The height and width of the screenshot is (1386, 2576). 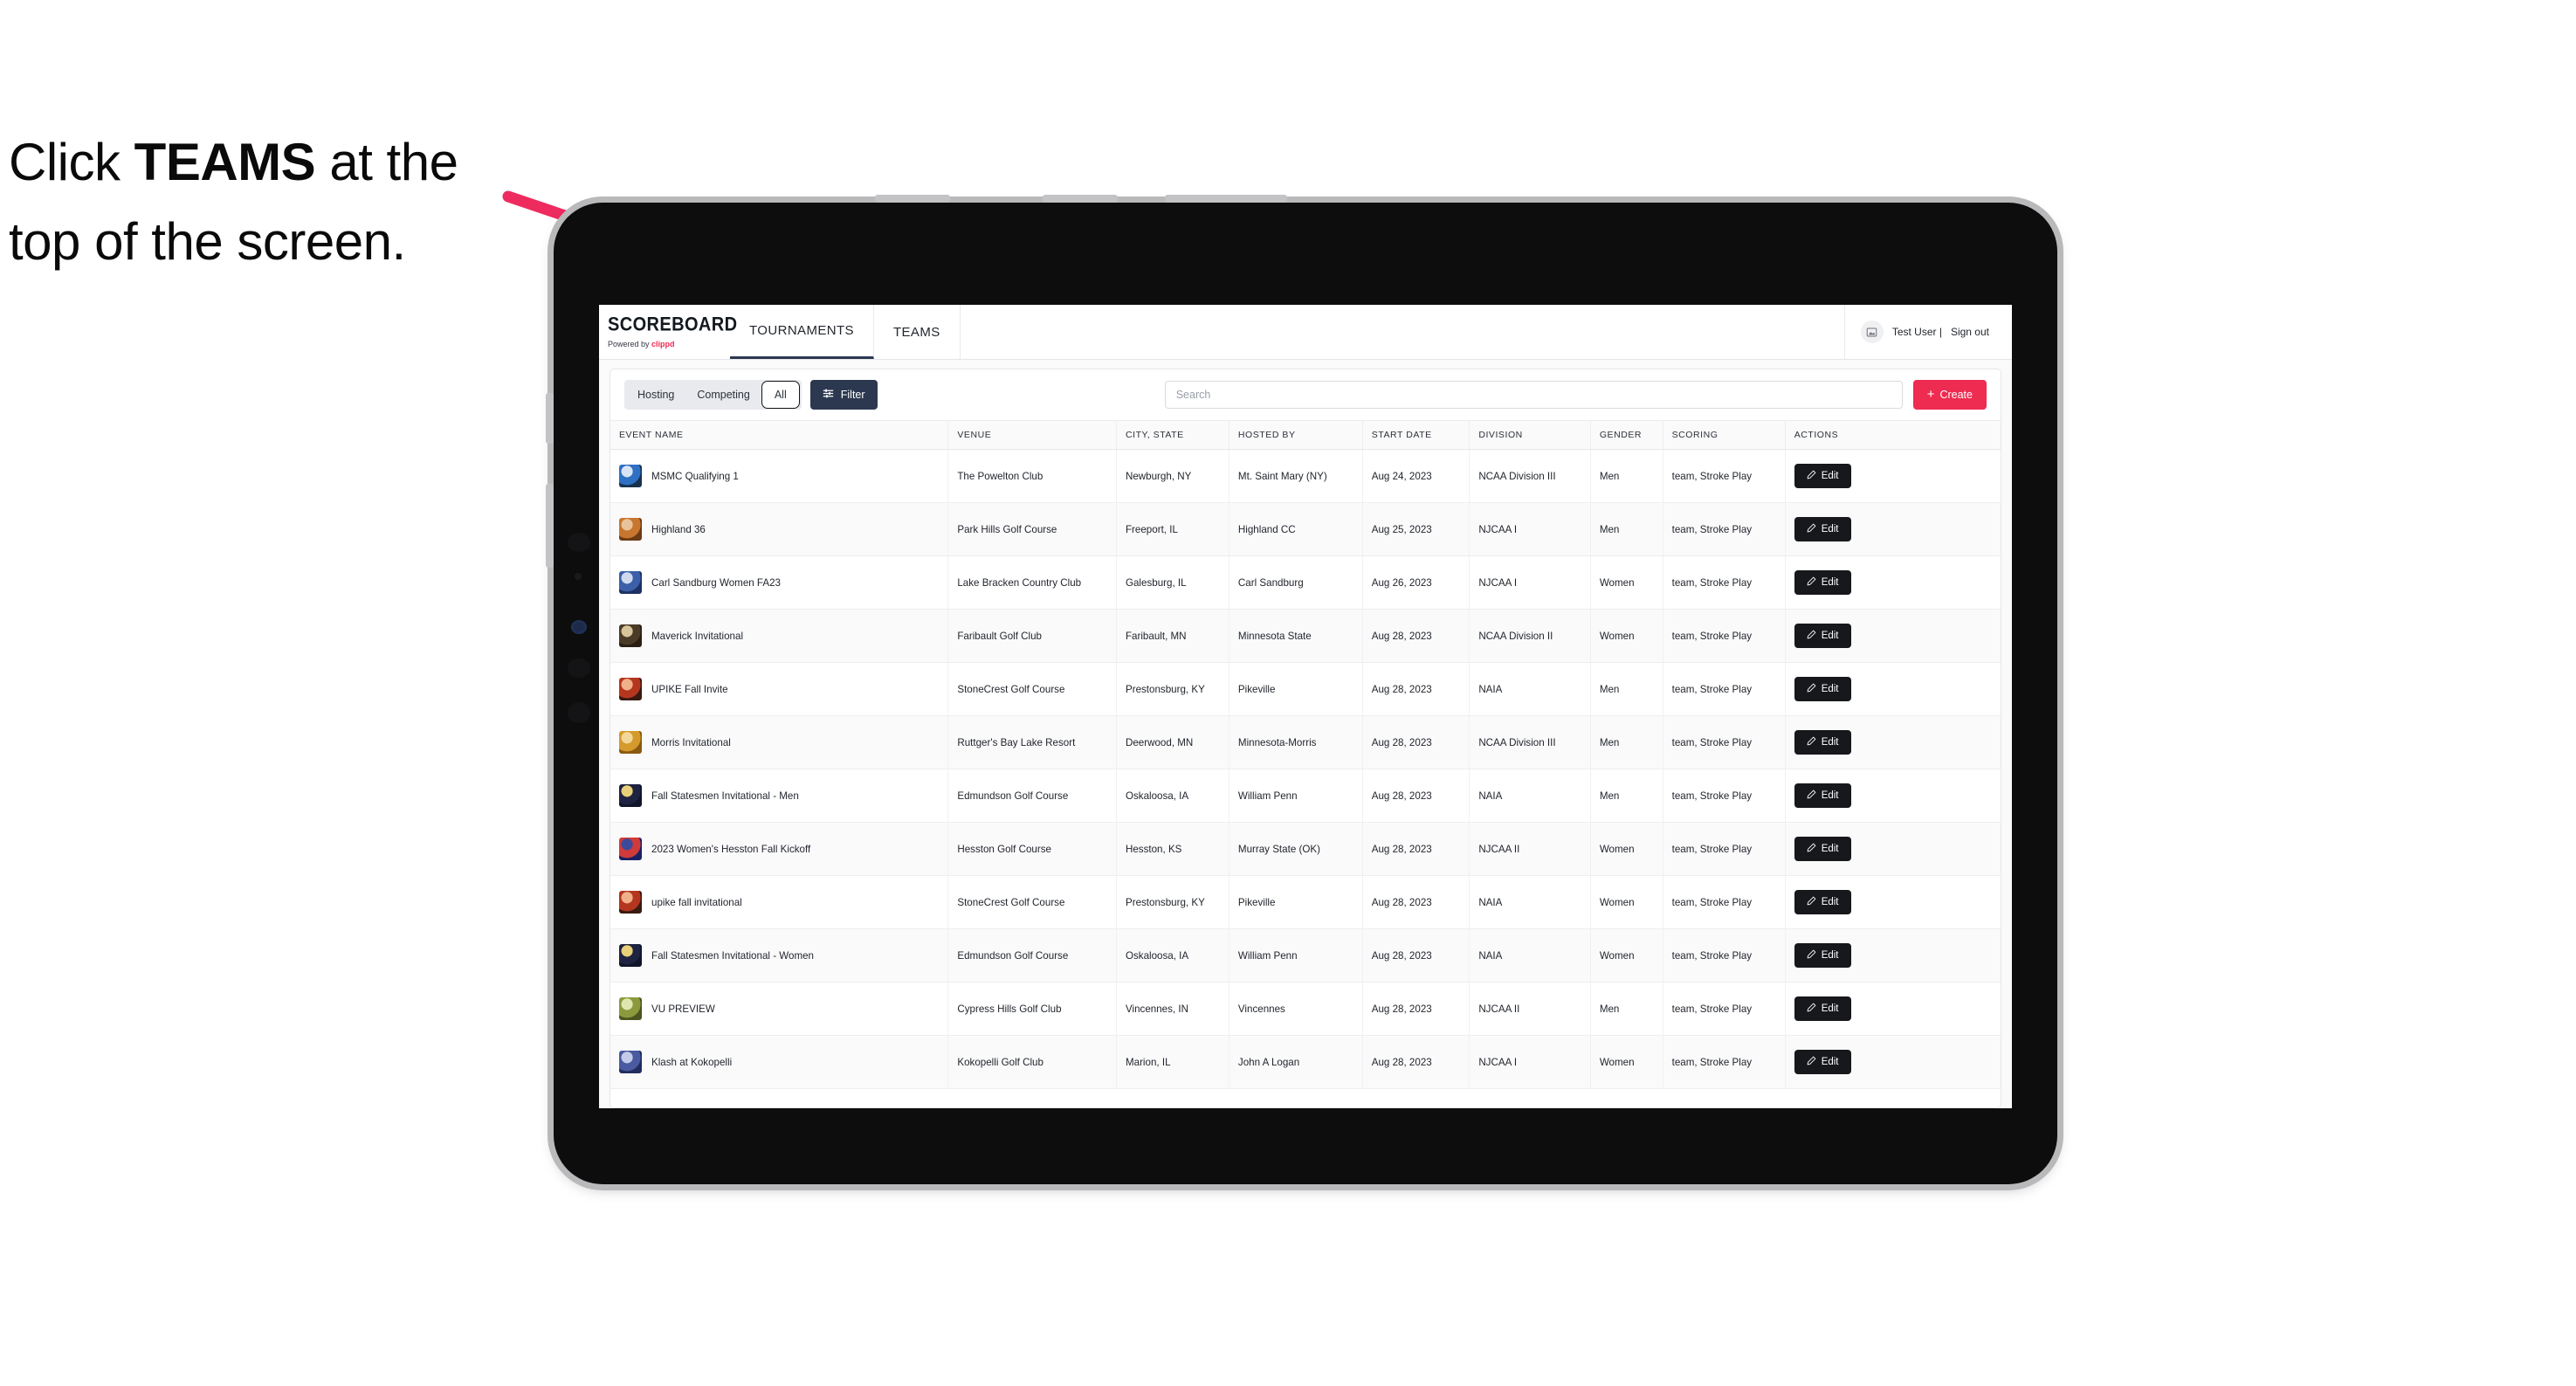 I want to click on tab-tournaments: TOURNAMENTS, so click(x=802, y=332).